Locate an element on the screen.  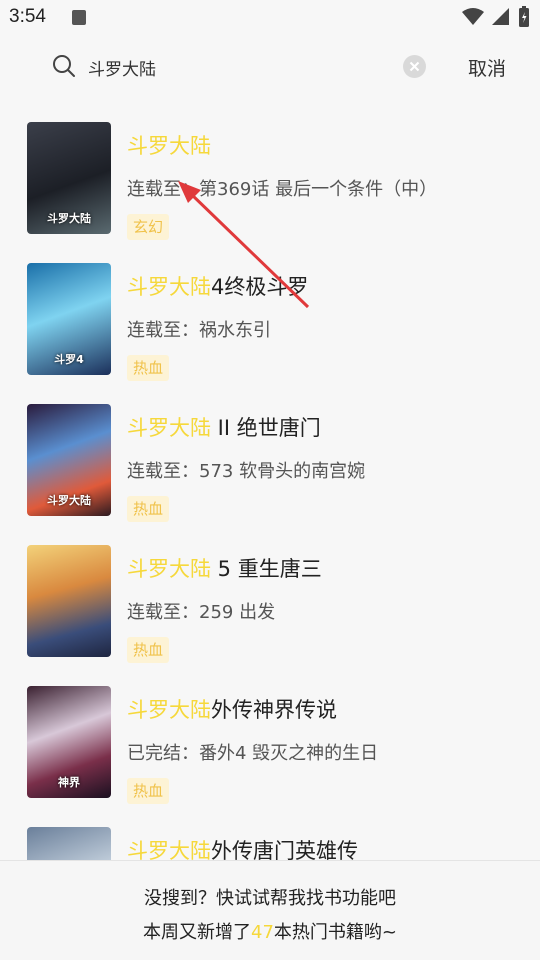
latest-chapter: 573 软骨头的南宫婉 is located at coordinates (282, 471).